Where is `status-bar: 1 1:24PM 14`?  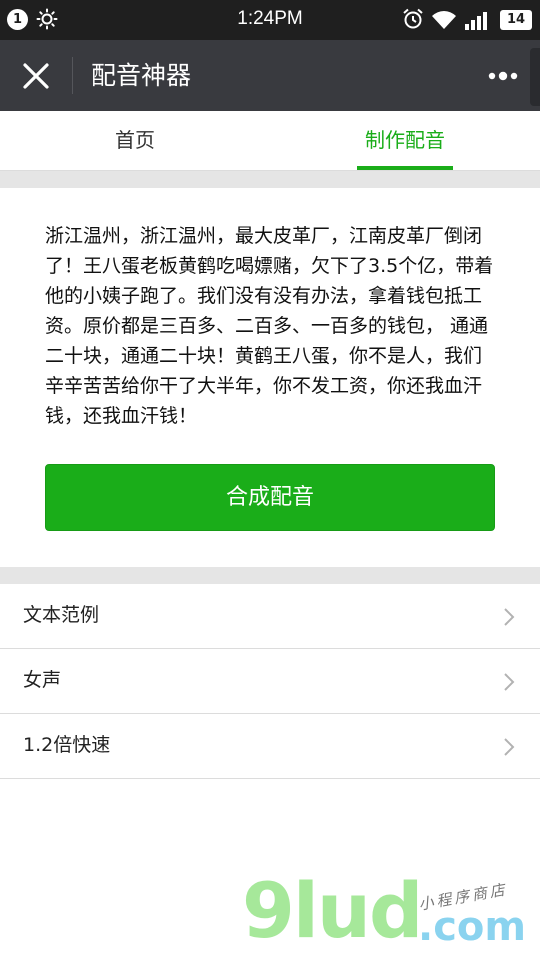
status-bar: 1 1:24PM 14 is located at coordinates (270, 20).